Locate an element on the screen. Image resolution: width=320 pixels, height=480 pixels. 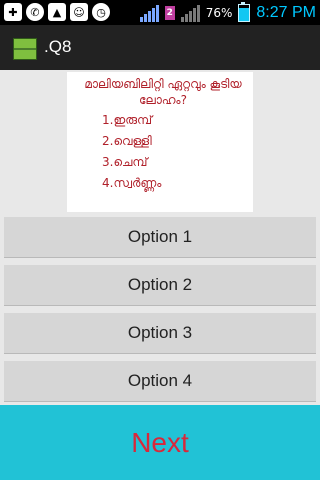
status-bar: ✚ ✆ ▲ ☺ ◷ 2 76% 8:27 PM is located at coordinates (160, 12).